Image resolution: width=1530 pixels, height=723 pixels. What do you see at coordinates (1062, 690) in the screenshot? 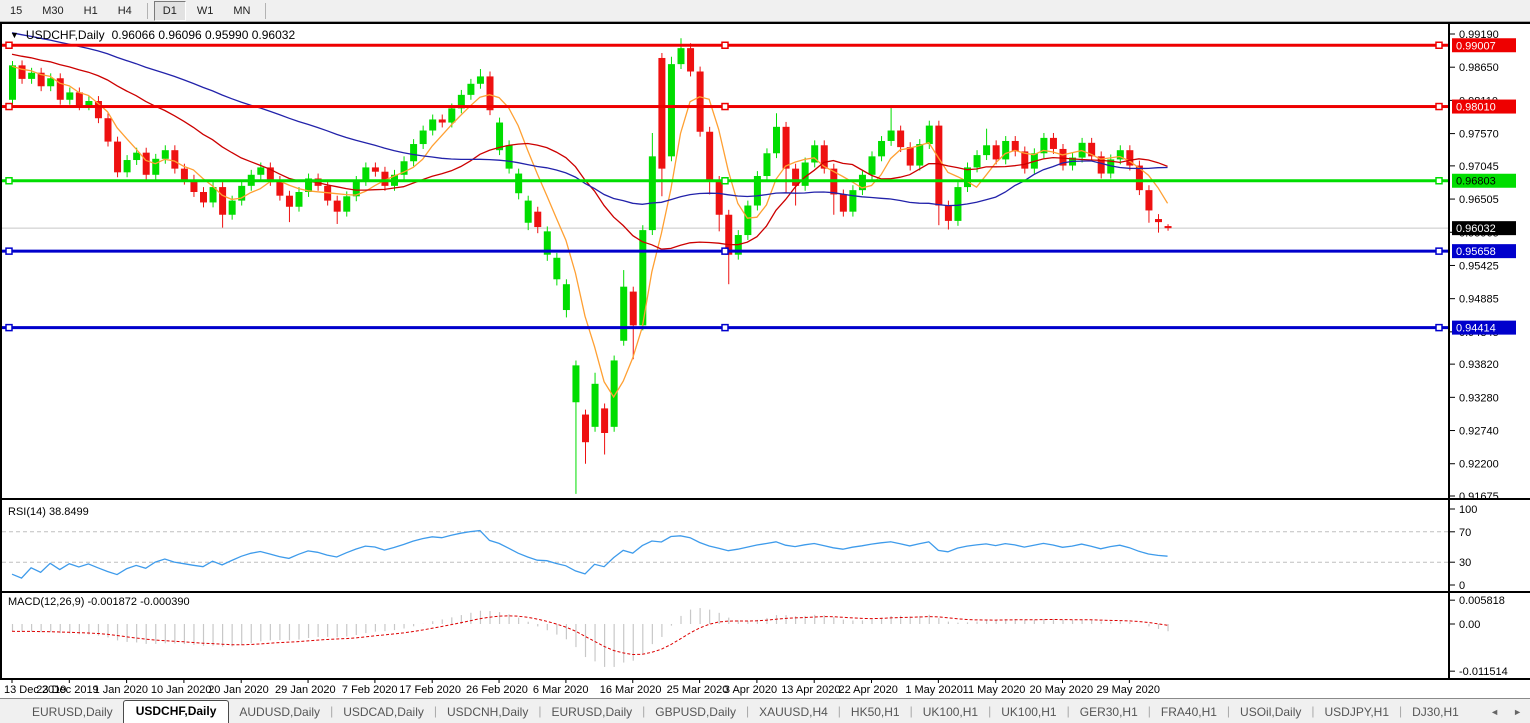
I see `svg-text: 20 May 2020` at bounding box center [1062, 690].